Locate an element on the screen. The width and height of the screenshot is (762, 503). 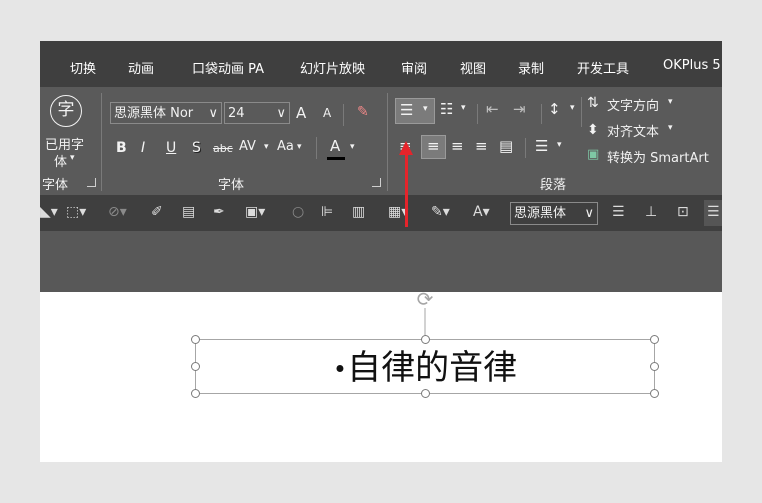
paste-icon: ▣▾ is located at coordinates (255, 212).